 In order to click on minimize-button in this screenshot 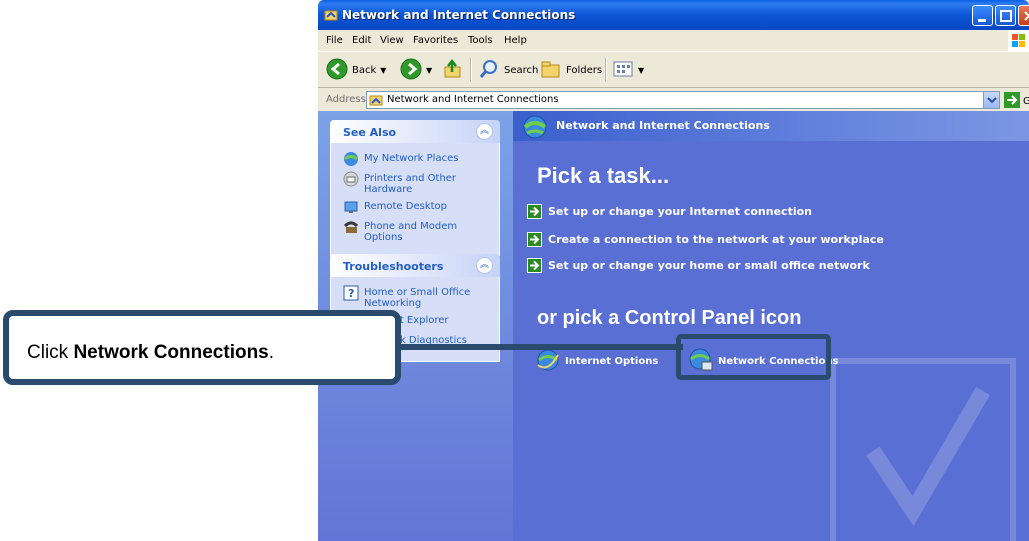, I will do `click(982, 15)`.